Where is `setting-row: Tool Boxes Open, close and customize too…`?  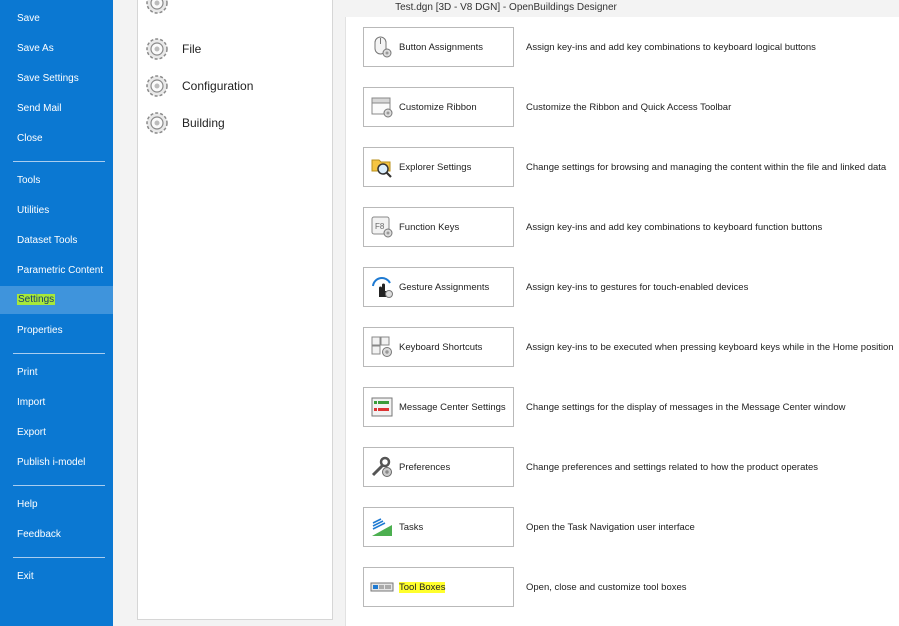 setting-row: Tool Boxes Open, close and customize too… is located at coordinates (525, 587).